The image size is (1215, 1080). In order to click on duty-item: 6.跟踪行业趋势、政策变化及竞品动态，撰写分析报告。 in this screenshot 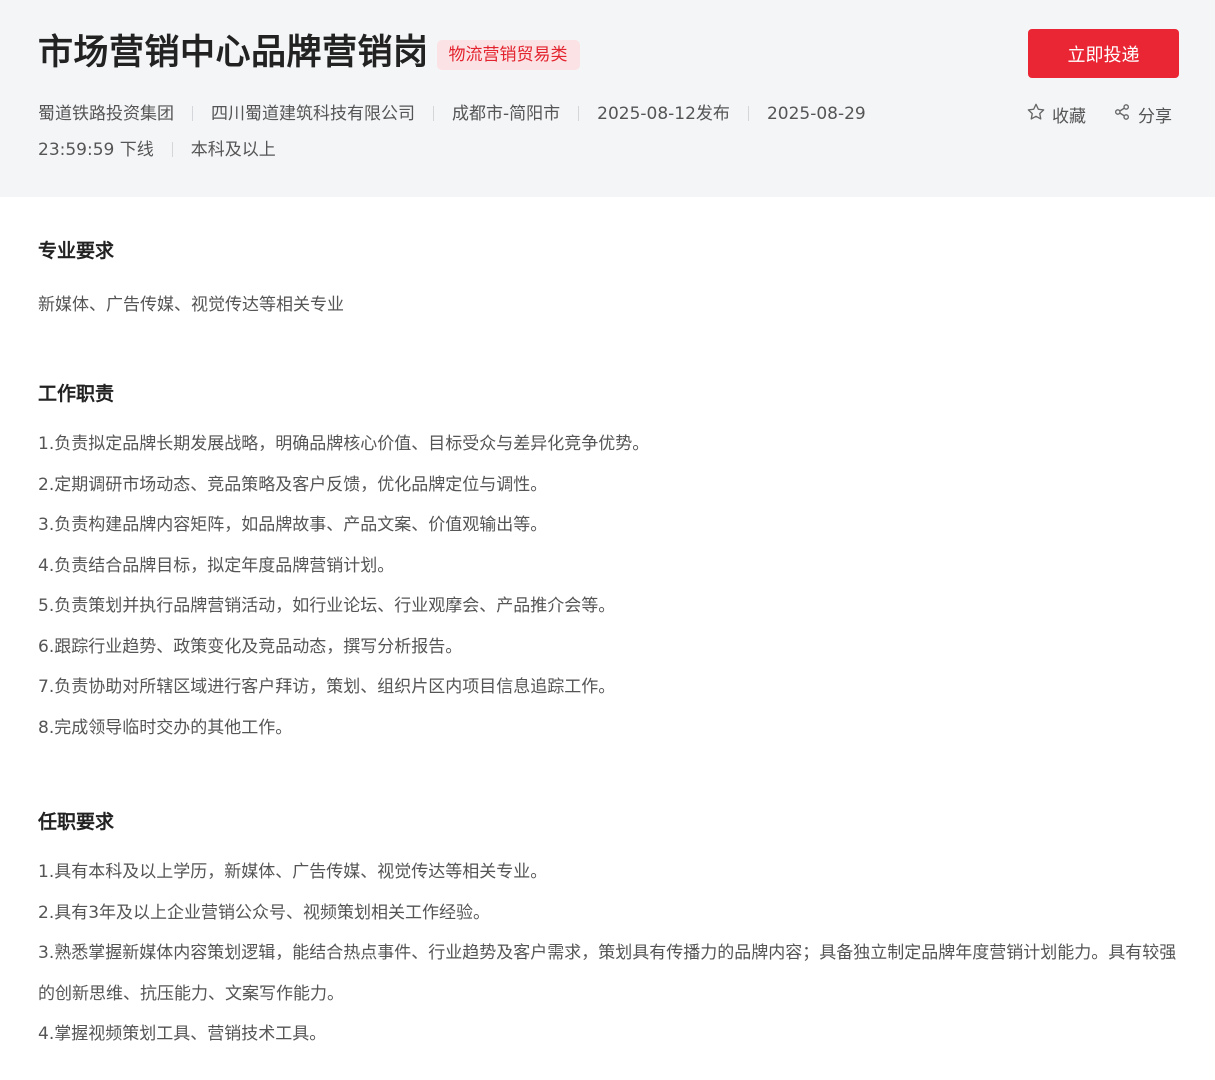, I will do `click(250, 646)`.